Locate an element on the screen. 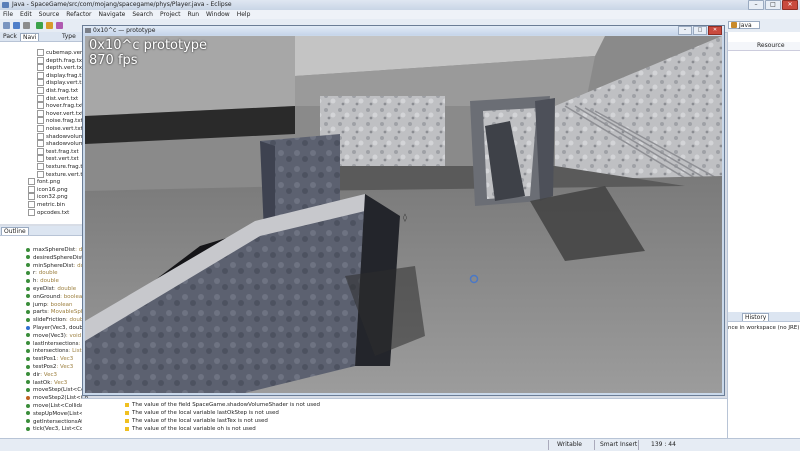 This screenshot has height=451, width=800. debug-icon is located at coordinates (49, 25).